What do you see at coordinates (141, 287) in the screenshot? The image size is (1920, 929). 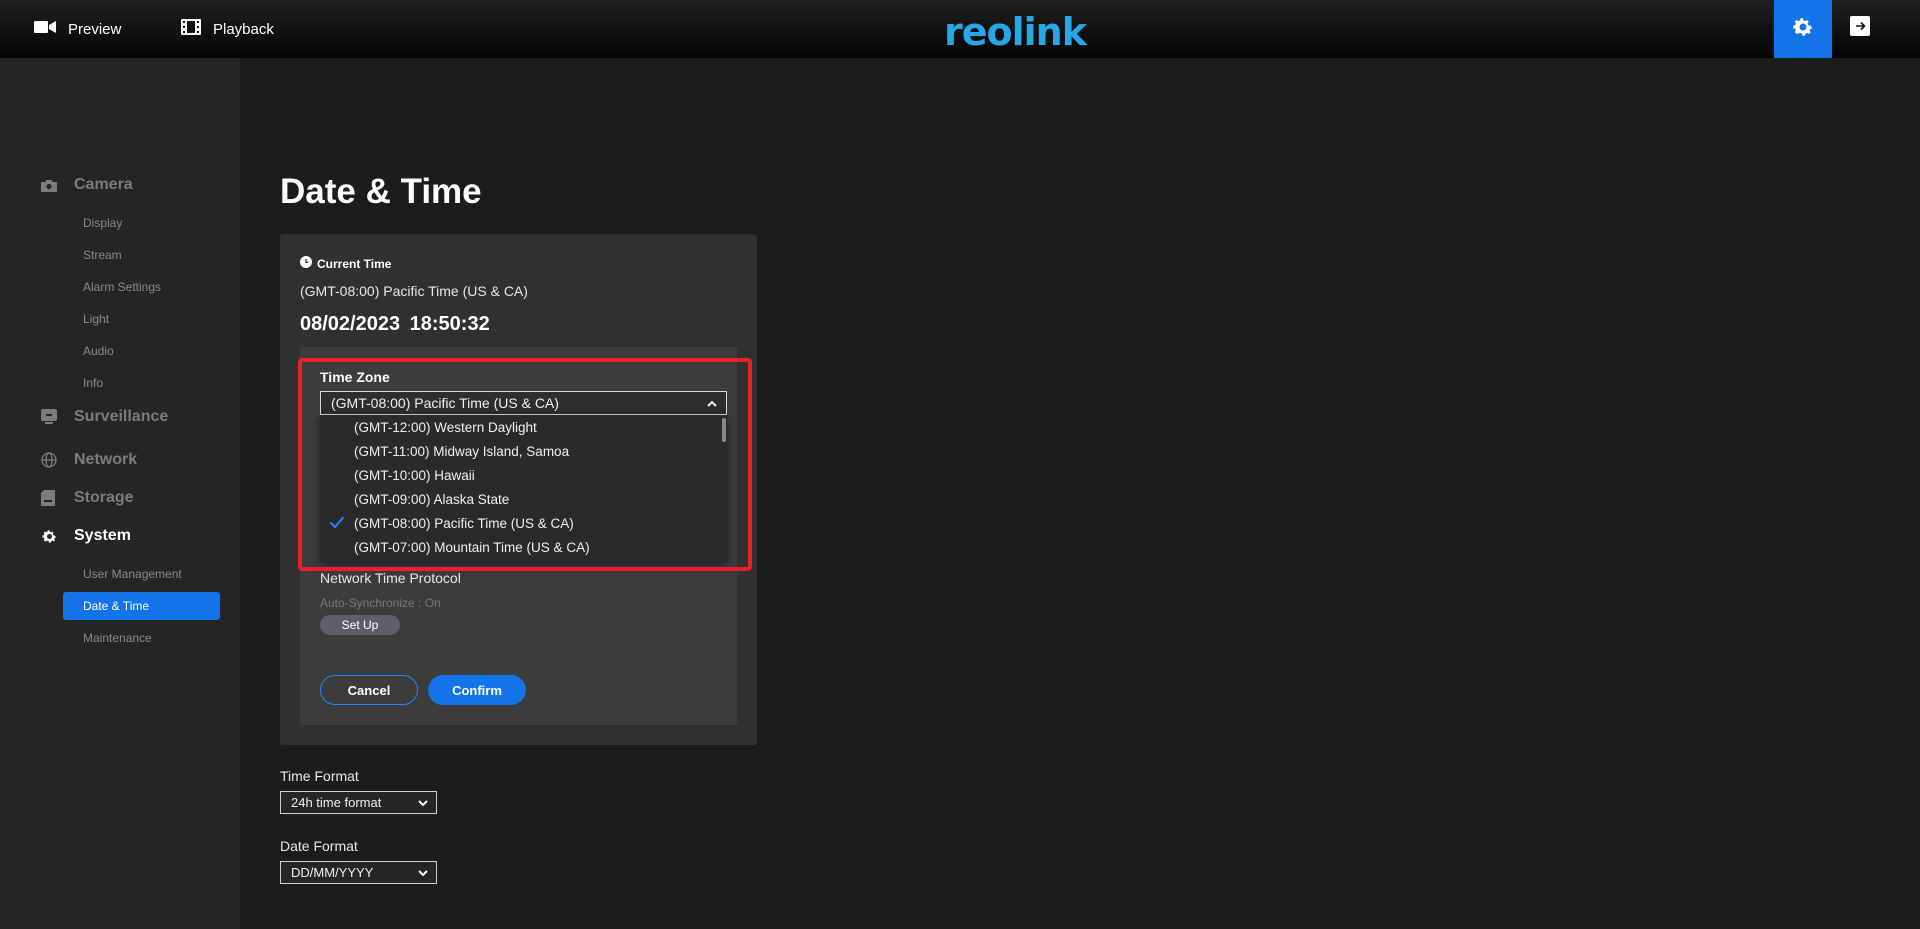 I see `sidebar-item-alarm-settings: Alarm Settings` at bounding box center [141, 287].